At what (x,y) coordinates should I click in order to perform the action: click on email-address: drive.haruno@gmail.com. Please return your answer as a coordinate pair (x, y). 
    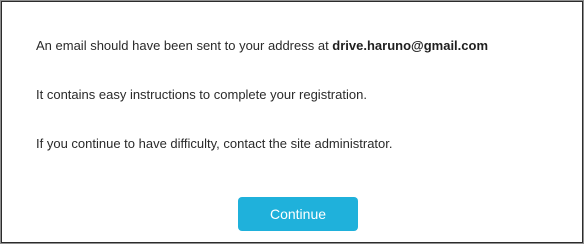
    Looking at the image, I should click on (410, 45).